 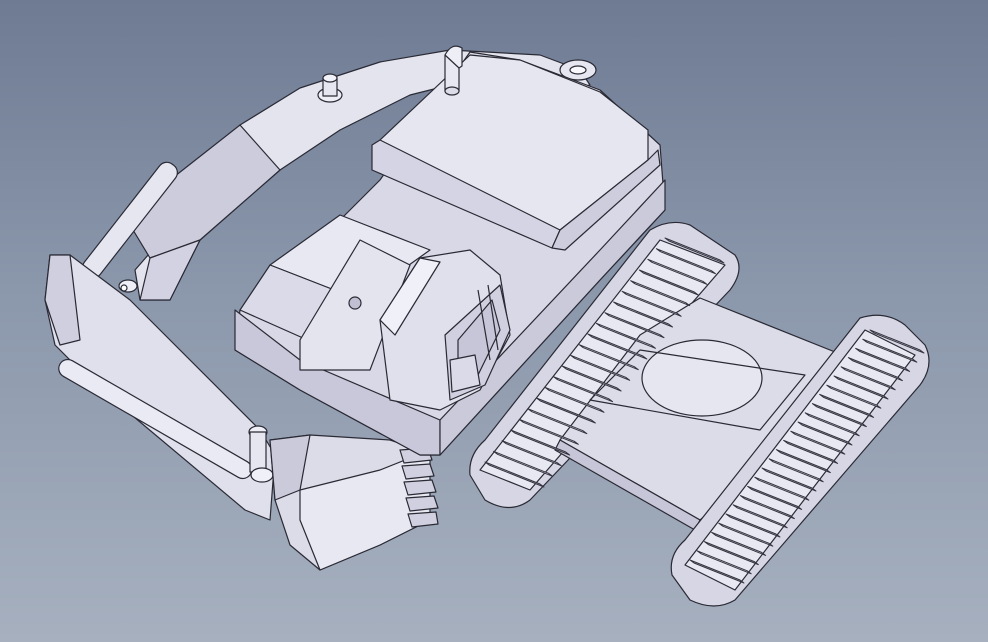 I want to click on bucket, so click(x=354, y=502).